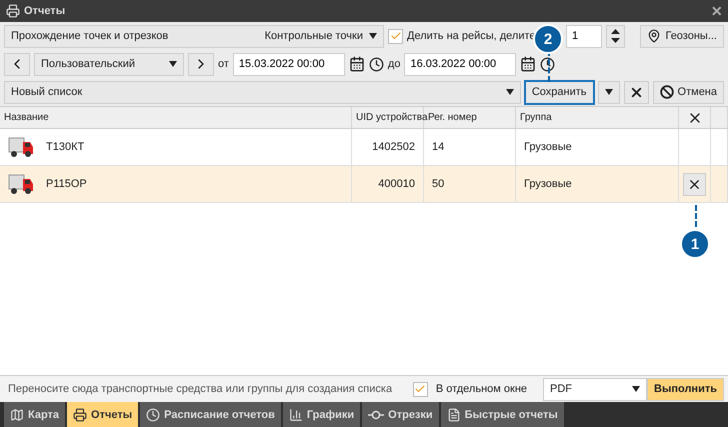 Image resolution: width=728 pixels, height=427 pixels. What do you see at coordinates (636, 92) in the screenshot?
I see `clear-button` at bounding box center [636, 92].